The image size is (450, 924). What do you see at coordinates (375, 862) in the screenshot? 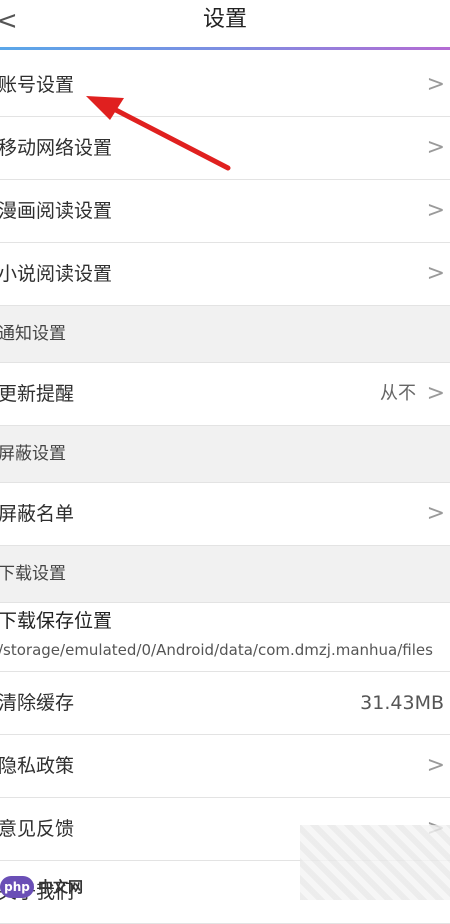
I see `blurred-overlay` at bounding box center [375, 862].